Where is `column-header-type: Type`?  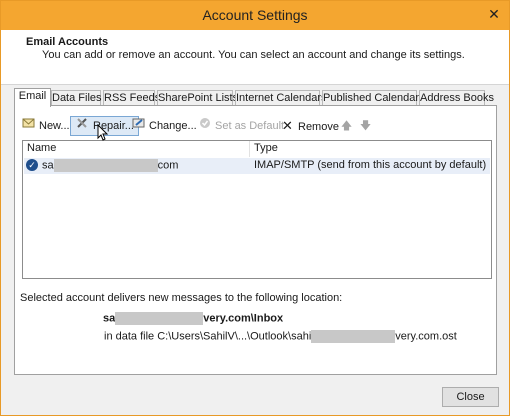 column-header-type: Type is located at coordinates (266, 148).